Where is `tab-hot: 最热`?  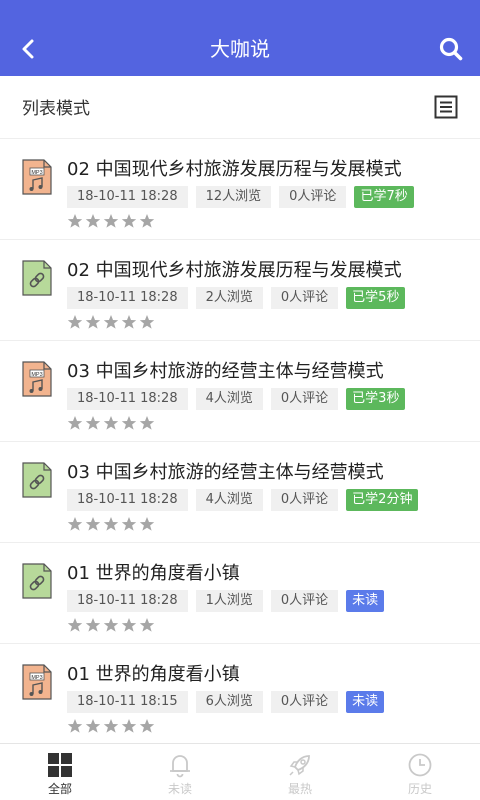 tab-hot: 最热 is located at coordinates (300, 772).